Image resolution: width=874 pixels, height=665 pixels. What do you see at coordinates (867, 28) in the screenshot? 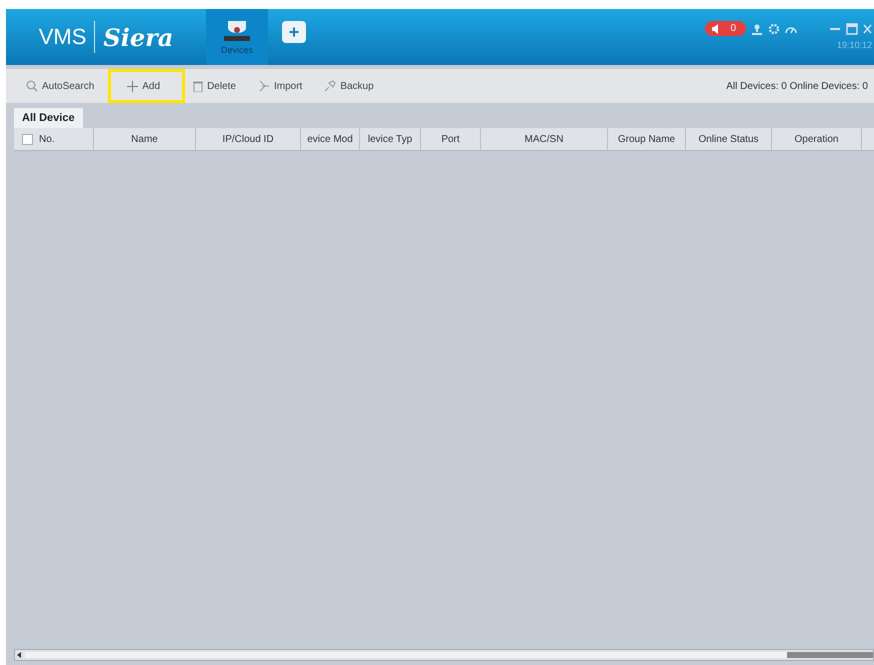
I see `close-icon` at bounding box center [867, 28].